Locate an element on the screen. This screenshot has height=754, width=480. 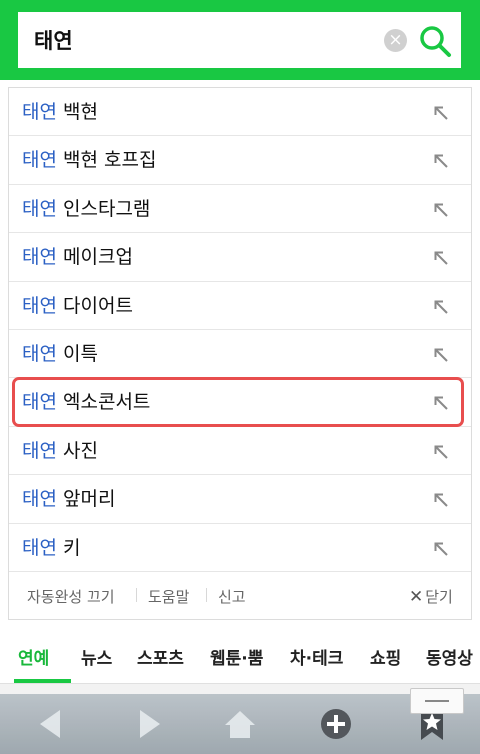
search-box: × is located at coordinates (239, 40).